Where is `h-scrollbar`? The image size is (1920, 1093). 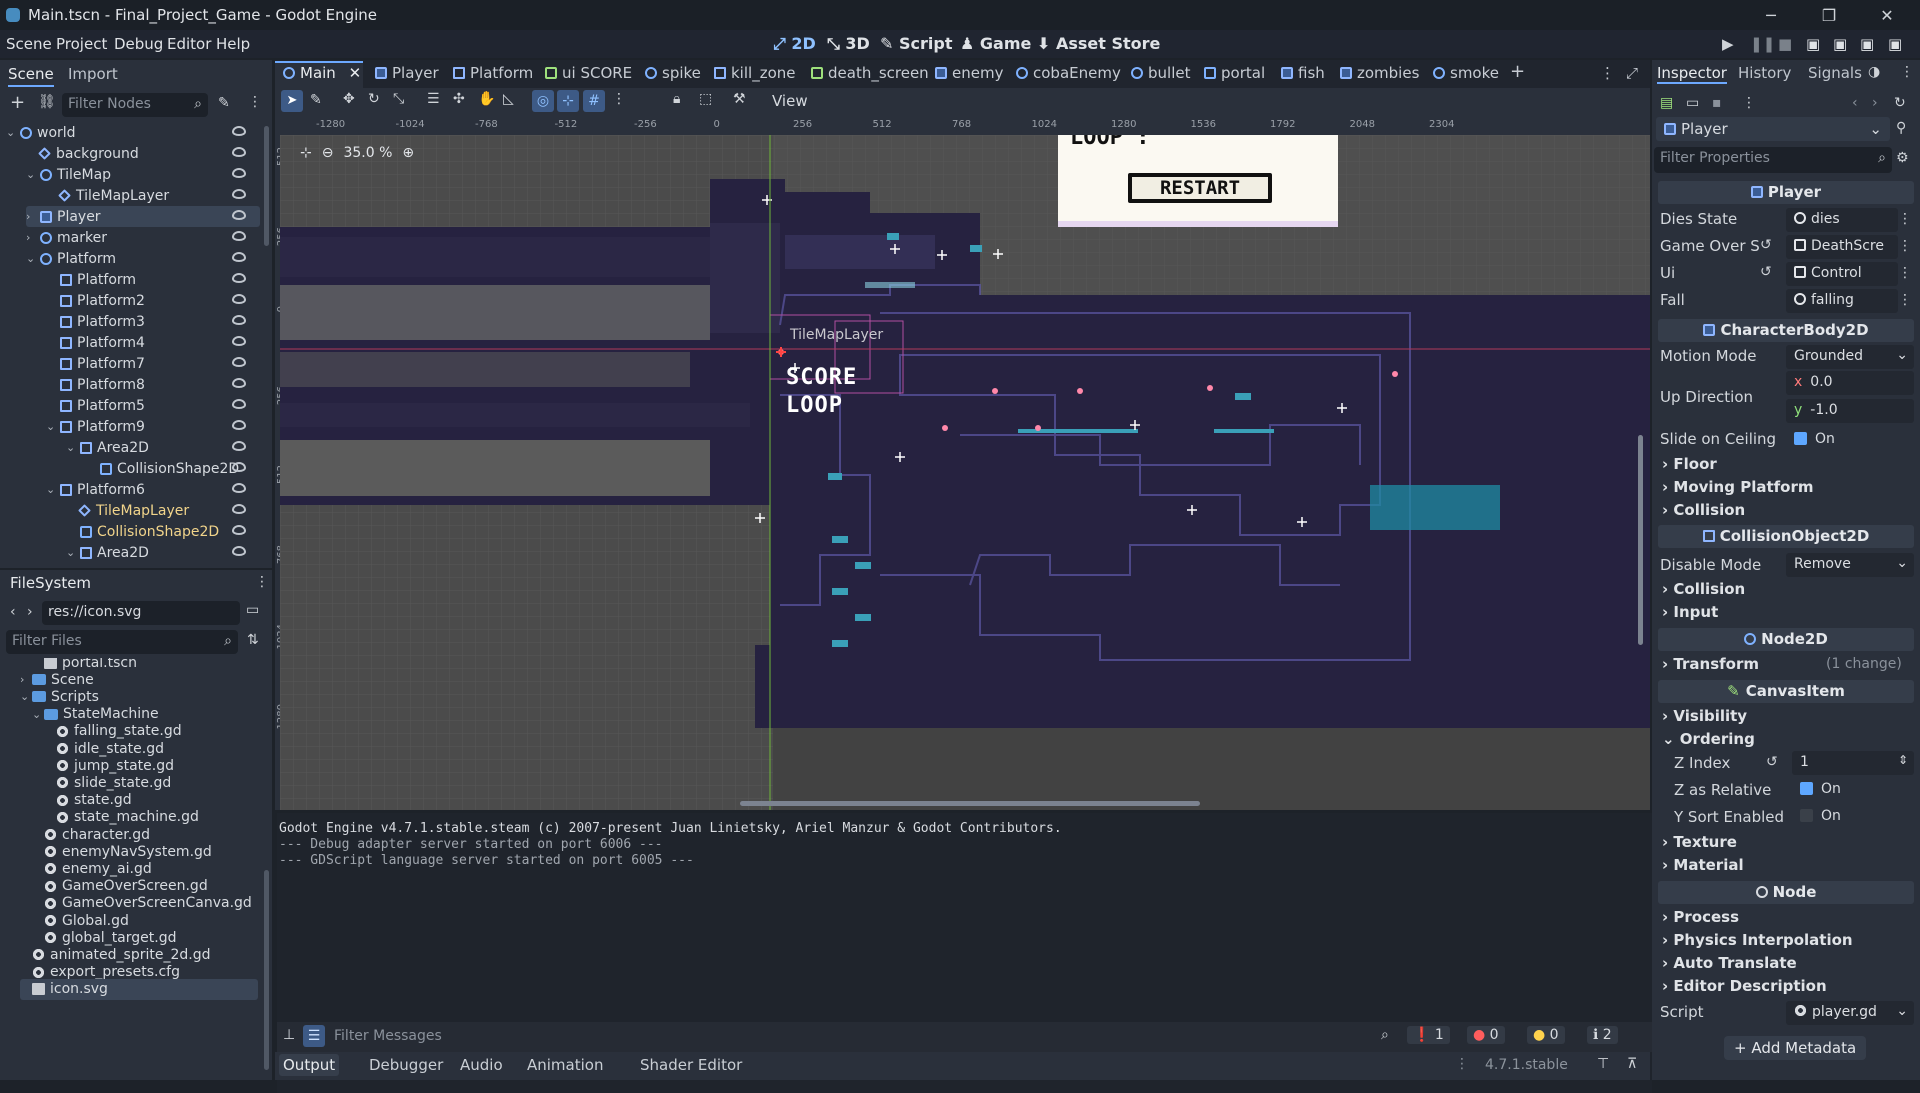 h-scrollbar is located at coordinates (970, 803).